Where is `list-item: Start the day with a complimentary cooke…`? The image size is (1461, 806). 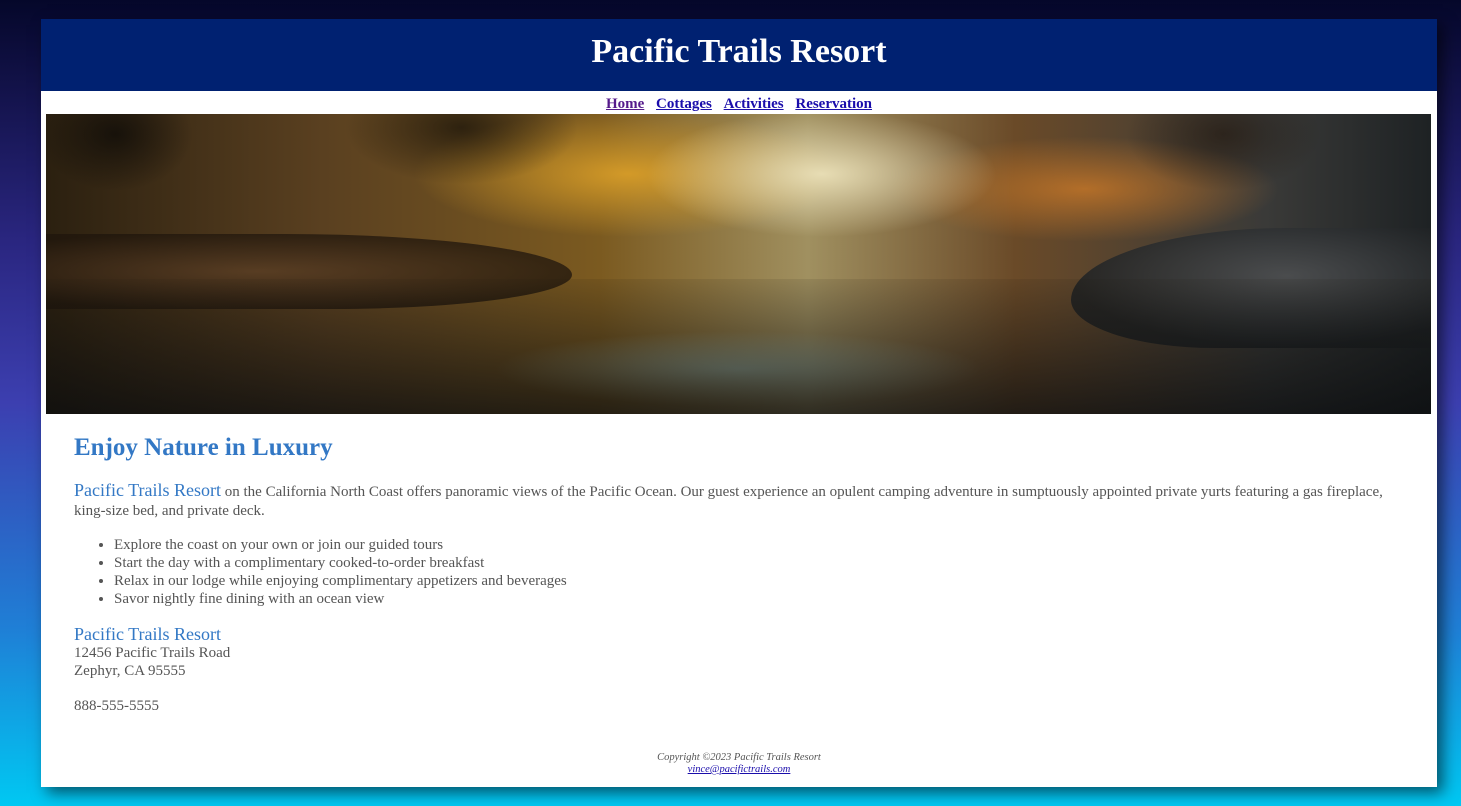 list-item: Start the day with a complimentary cooke… is located at coordinates (759, 563).